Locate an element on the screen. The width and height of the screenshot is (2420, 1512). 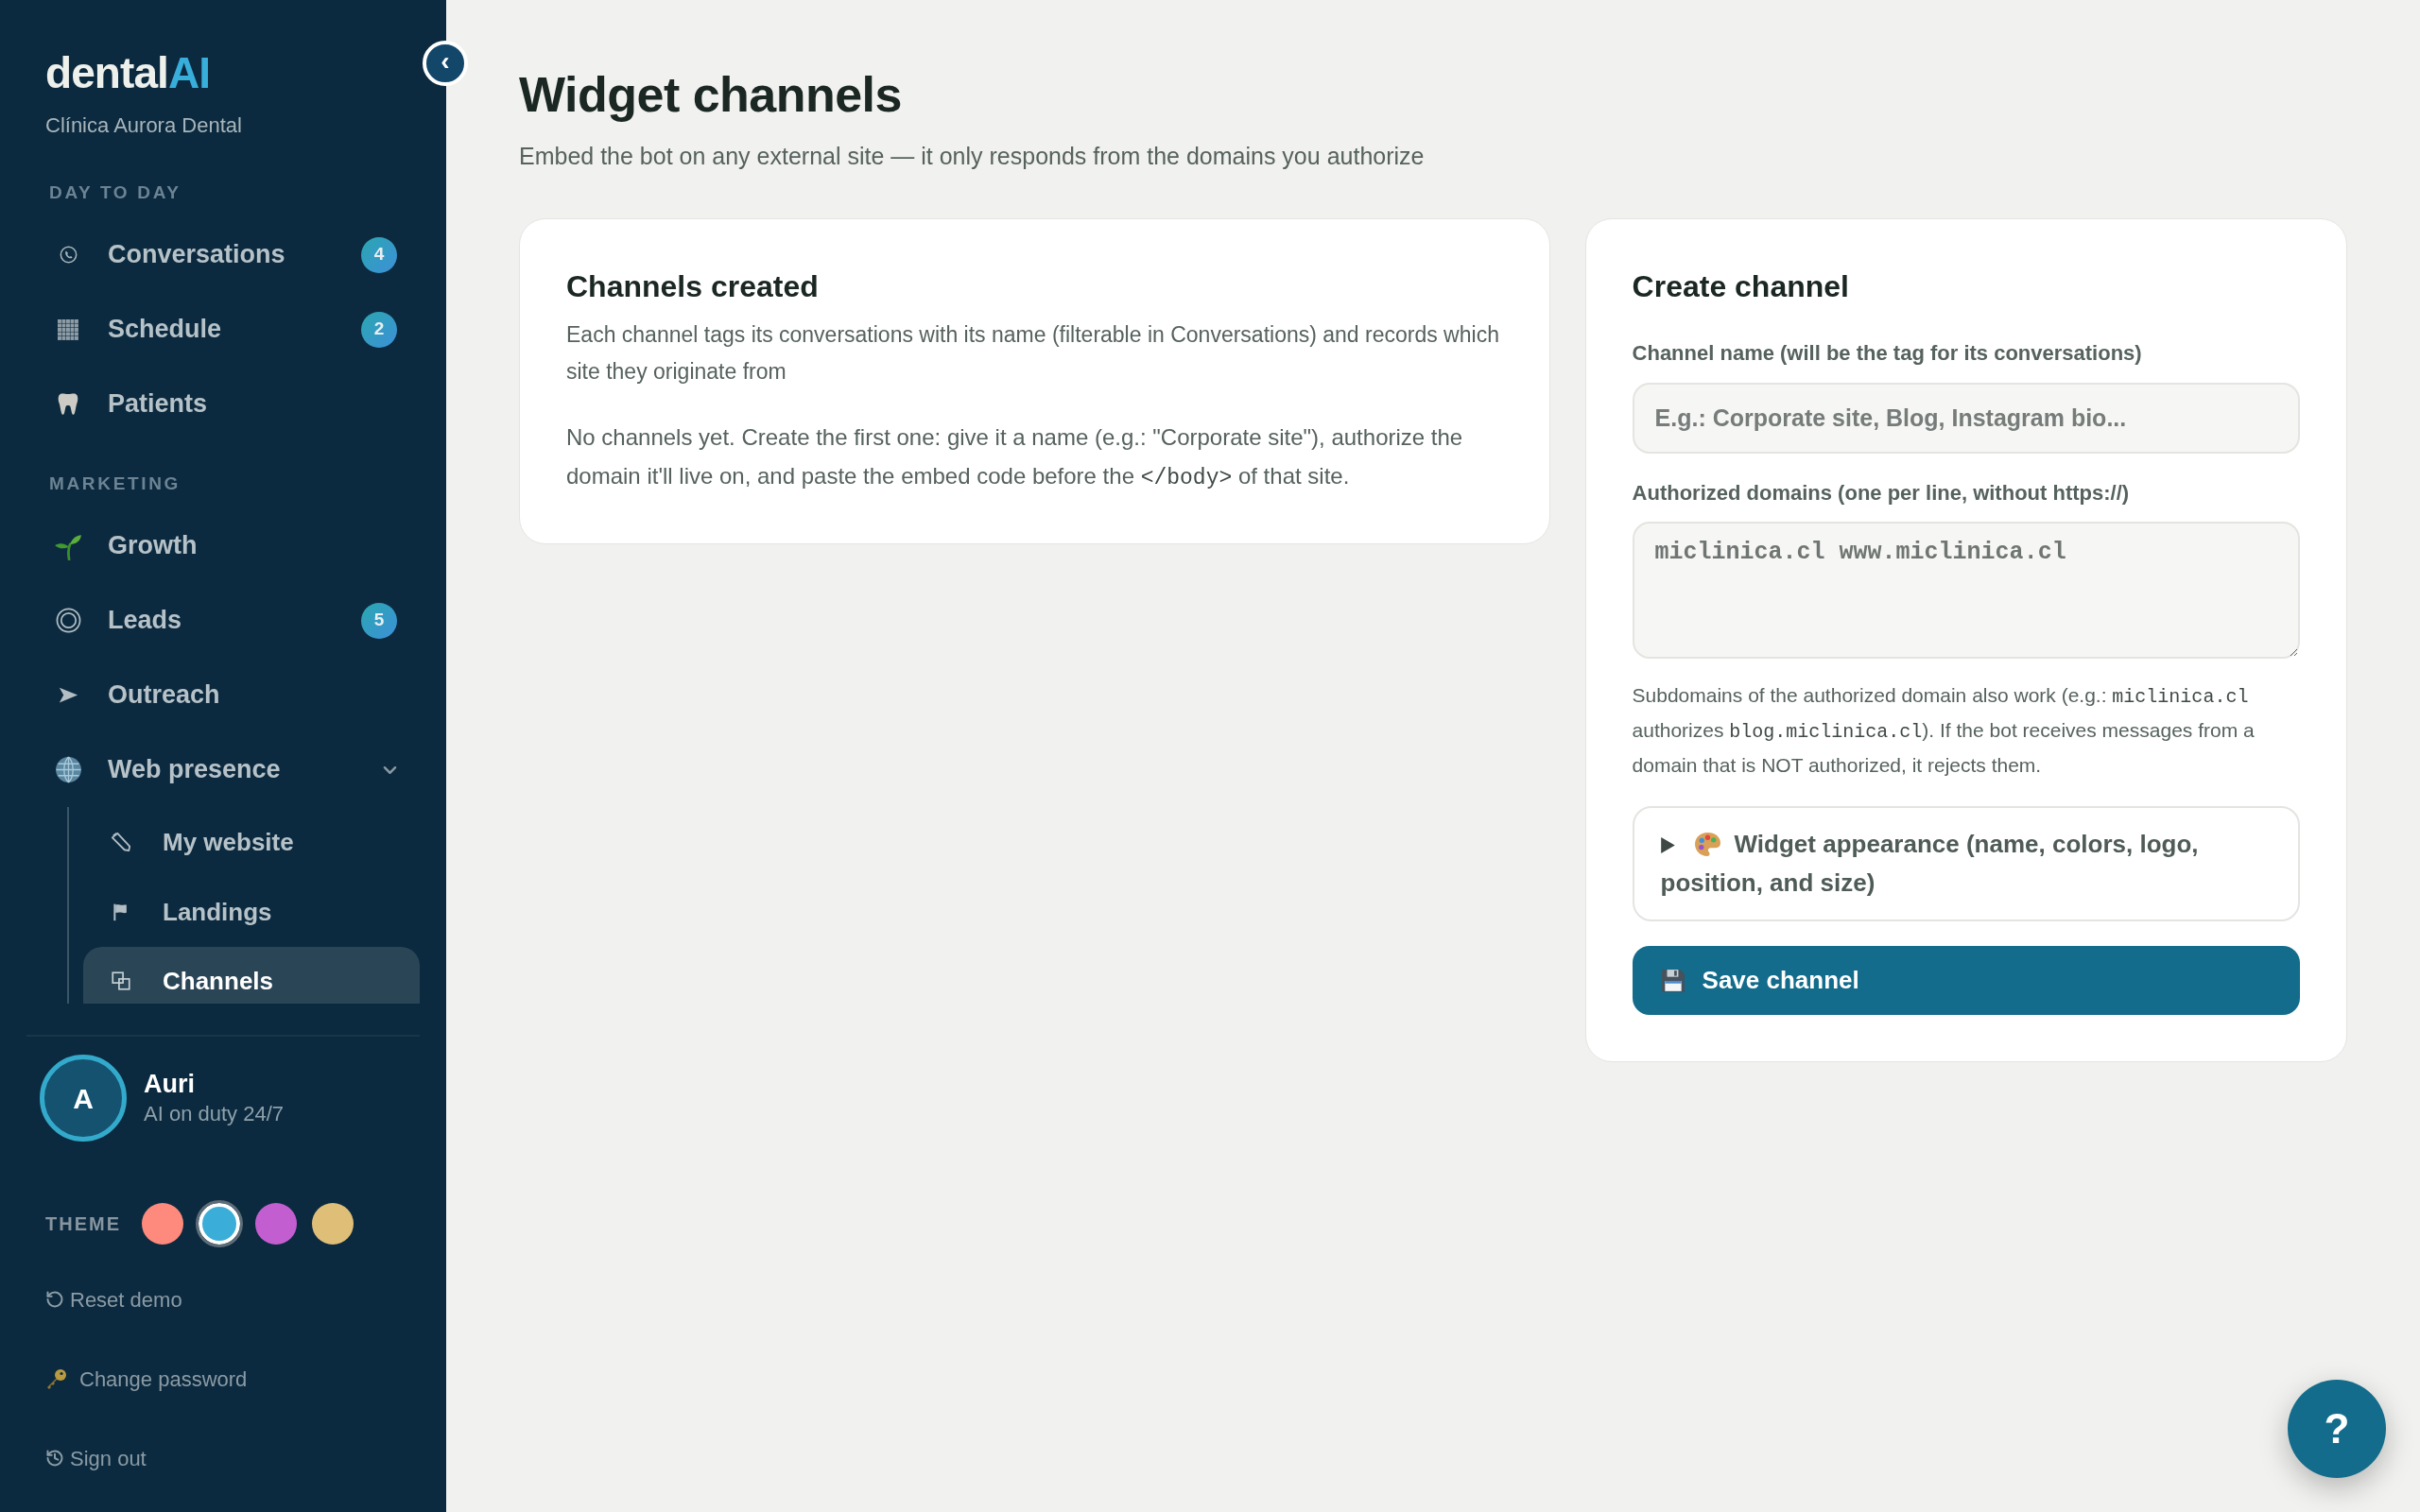
sidebar-link: Change password is located at coordinates (146, 1379).